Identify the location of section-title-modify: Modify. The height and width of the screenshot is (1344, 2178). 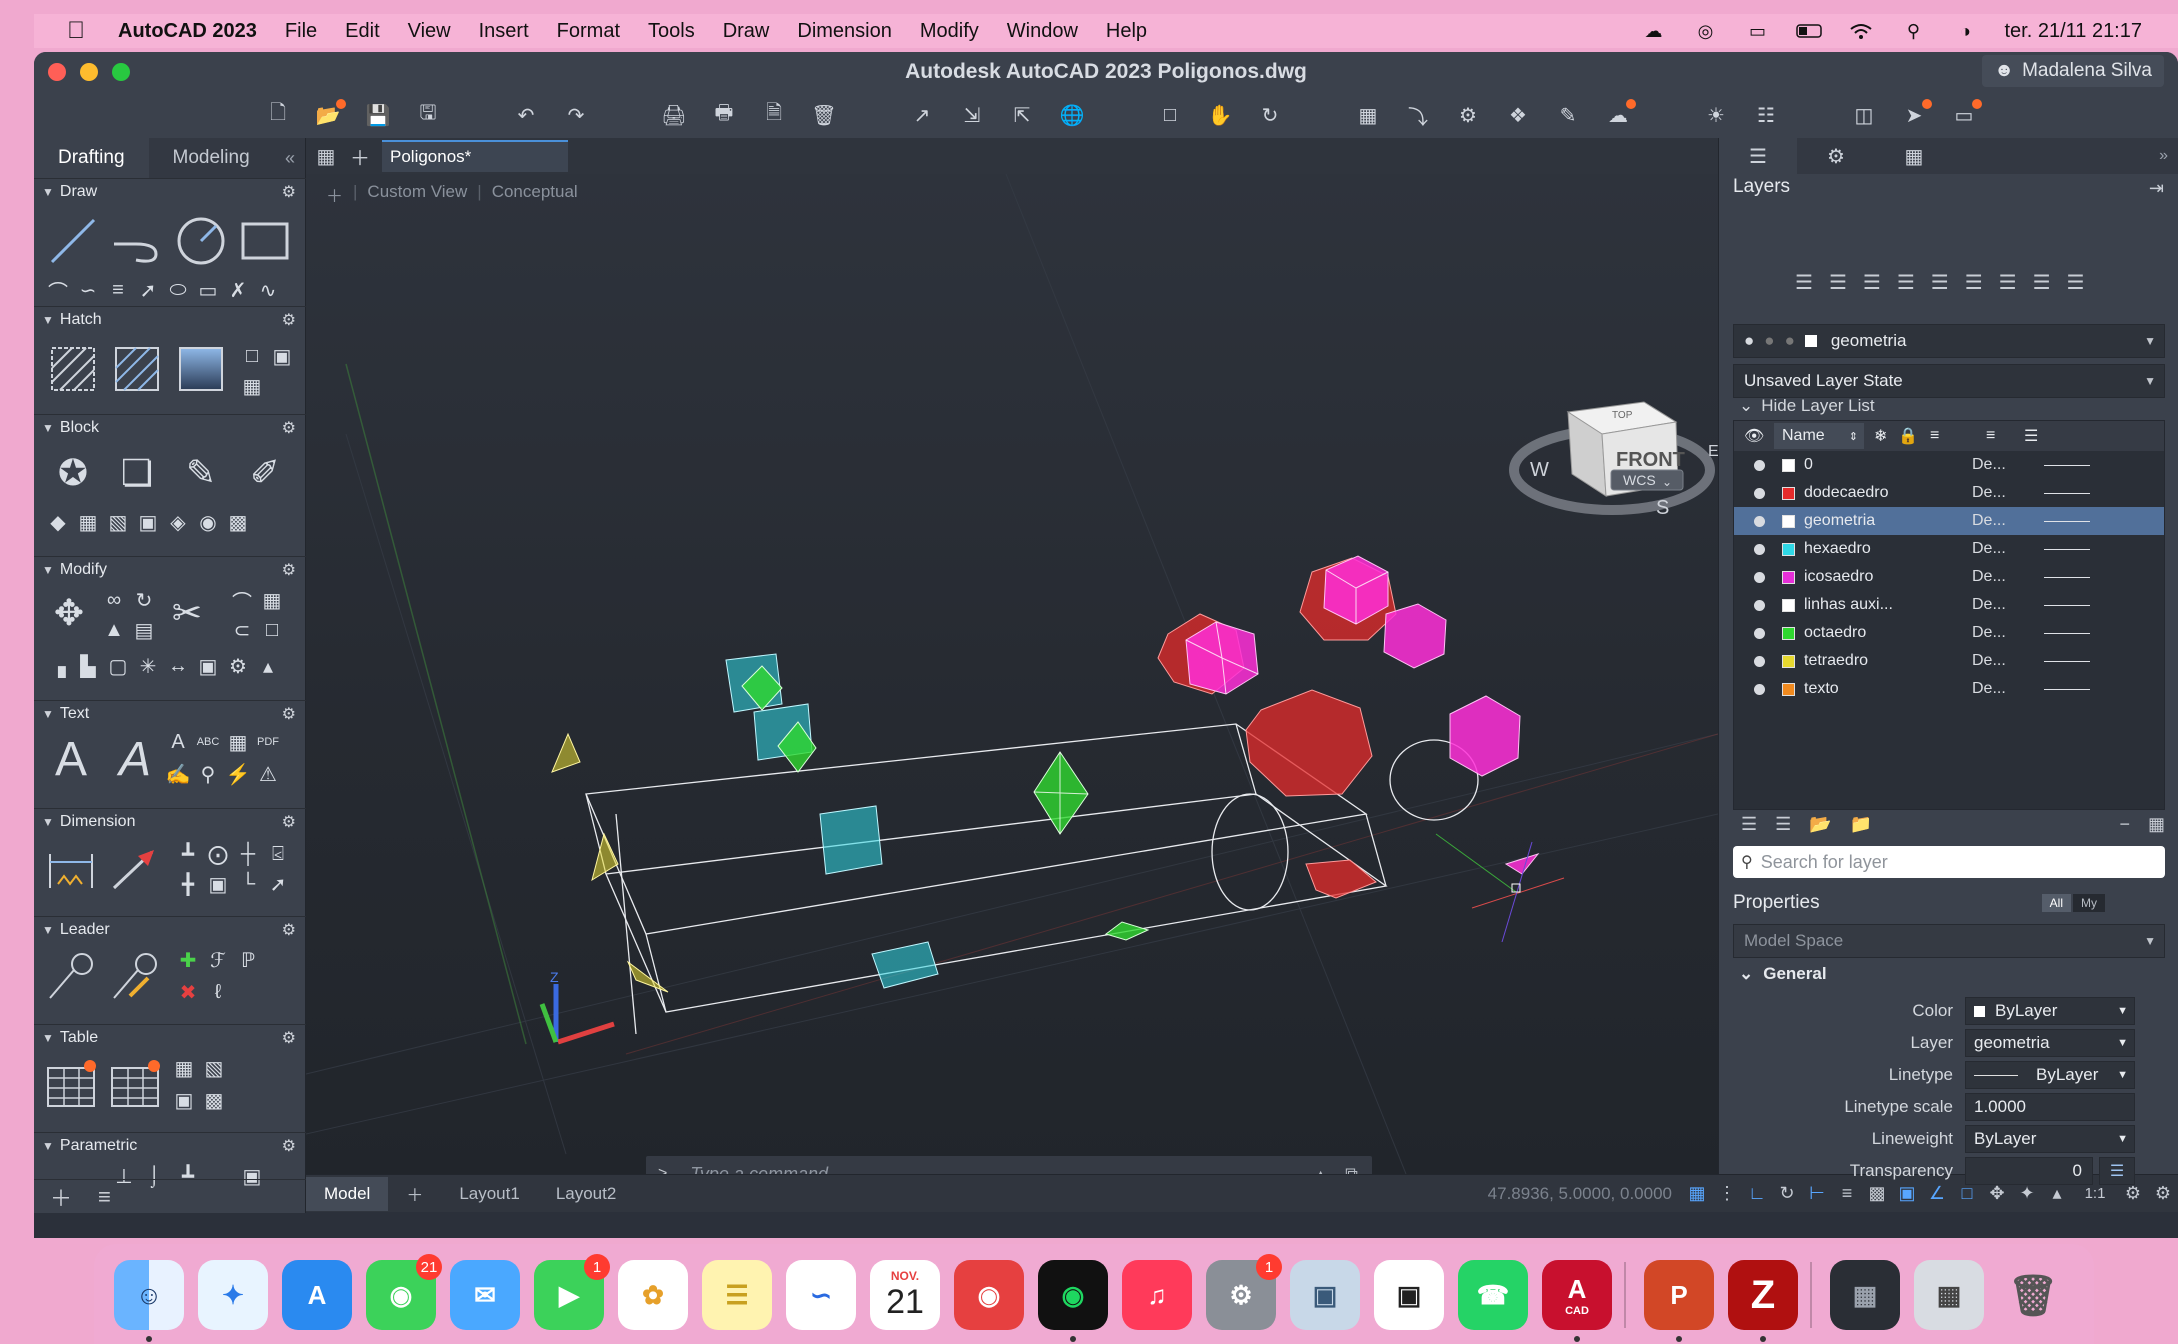
(83, 570).